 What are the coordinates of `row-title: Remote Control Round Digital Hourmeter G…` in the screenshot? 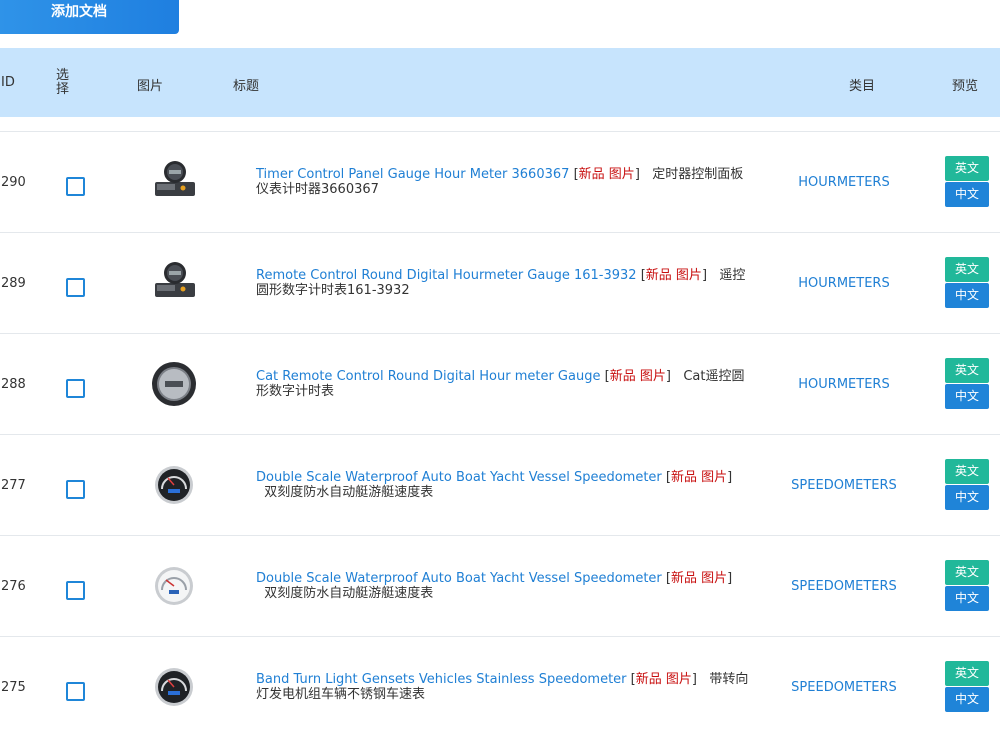 It's located at (503, 283).